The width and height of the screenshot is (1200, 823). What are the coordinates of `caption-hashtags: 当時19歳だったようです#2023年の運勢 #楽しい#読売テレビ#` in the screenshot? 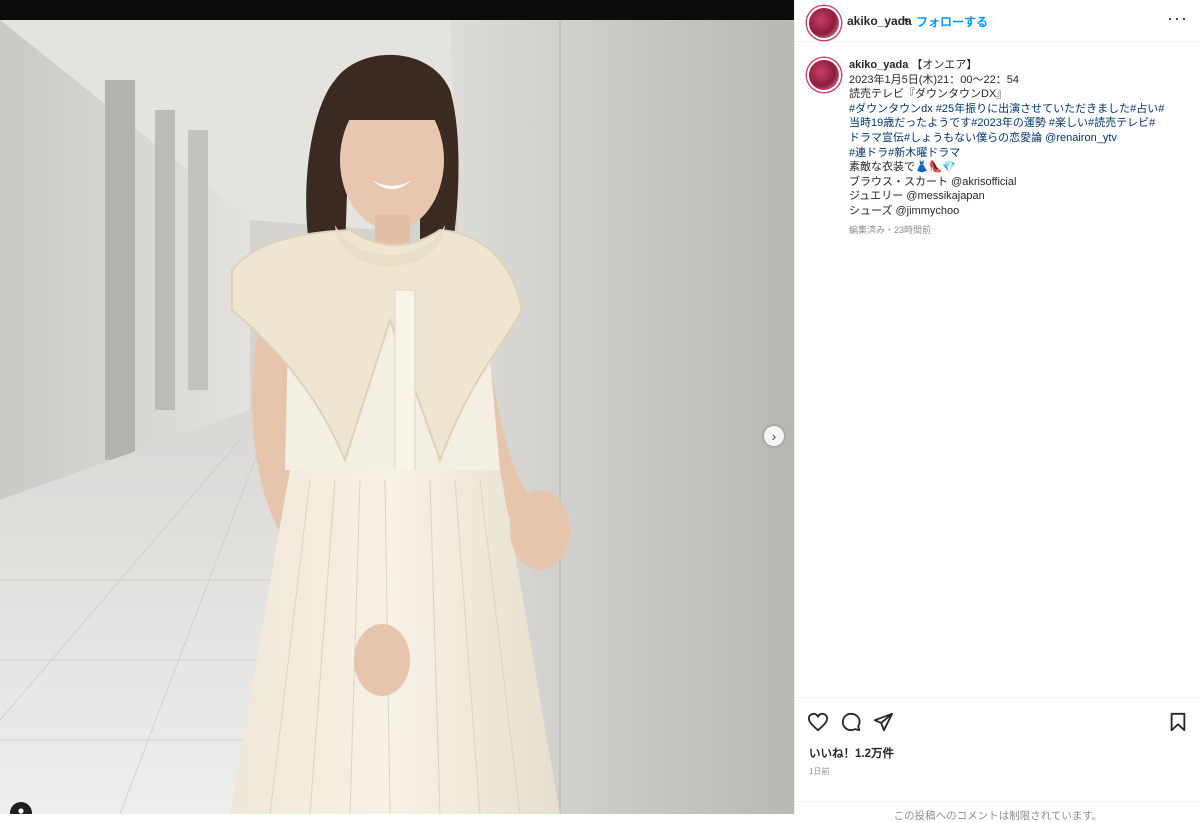 It's located at (1019, 123).